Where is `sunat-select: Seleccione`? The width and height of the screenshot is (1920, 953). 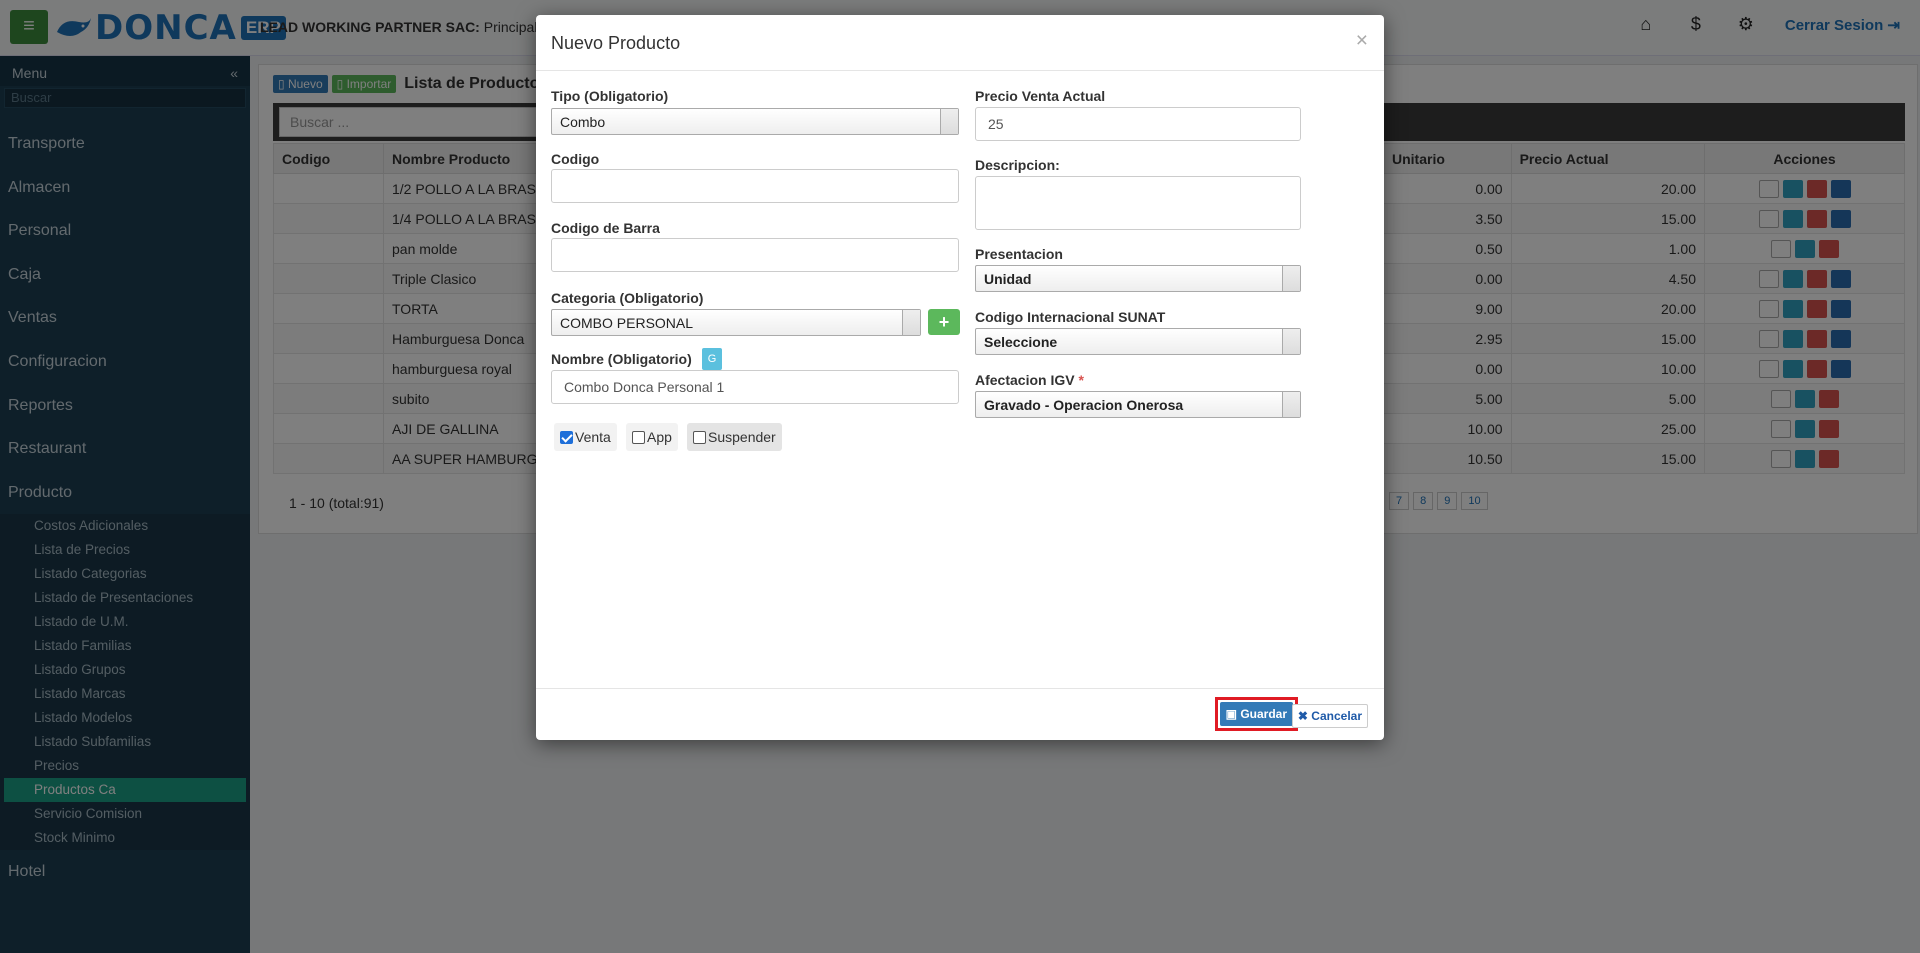
sunat-select: Seleccione is located at coordinates (1138, 341).